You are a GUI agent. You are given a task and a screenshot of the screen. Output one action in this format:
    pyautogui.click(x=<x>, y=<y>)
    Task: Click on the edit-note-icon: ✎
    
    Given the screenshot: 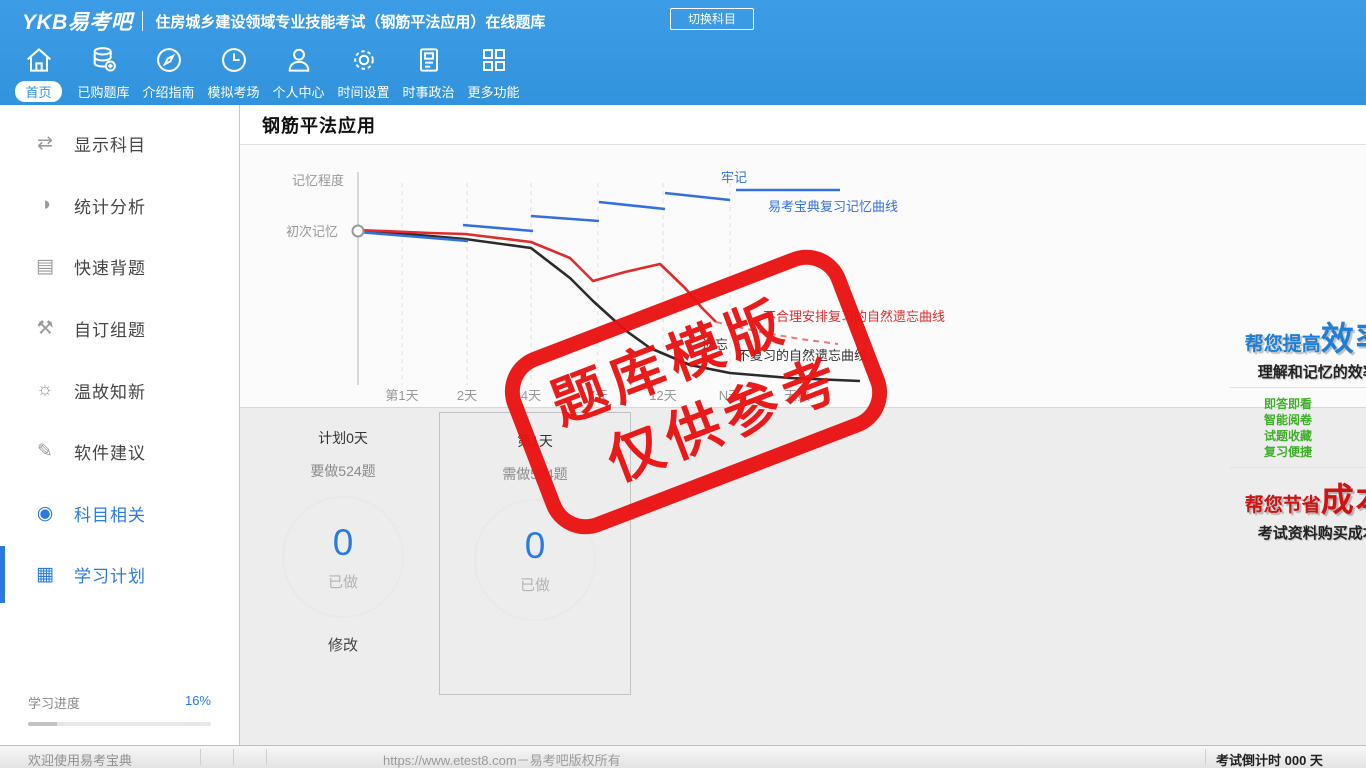 What is the action you would take?
    pyautogui.click(x=45, y=452)
    